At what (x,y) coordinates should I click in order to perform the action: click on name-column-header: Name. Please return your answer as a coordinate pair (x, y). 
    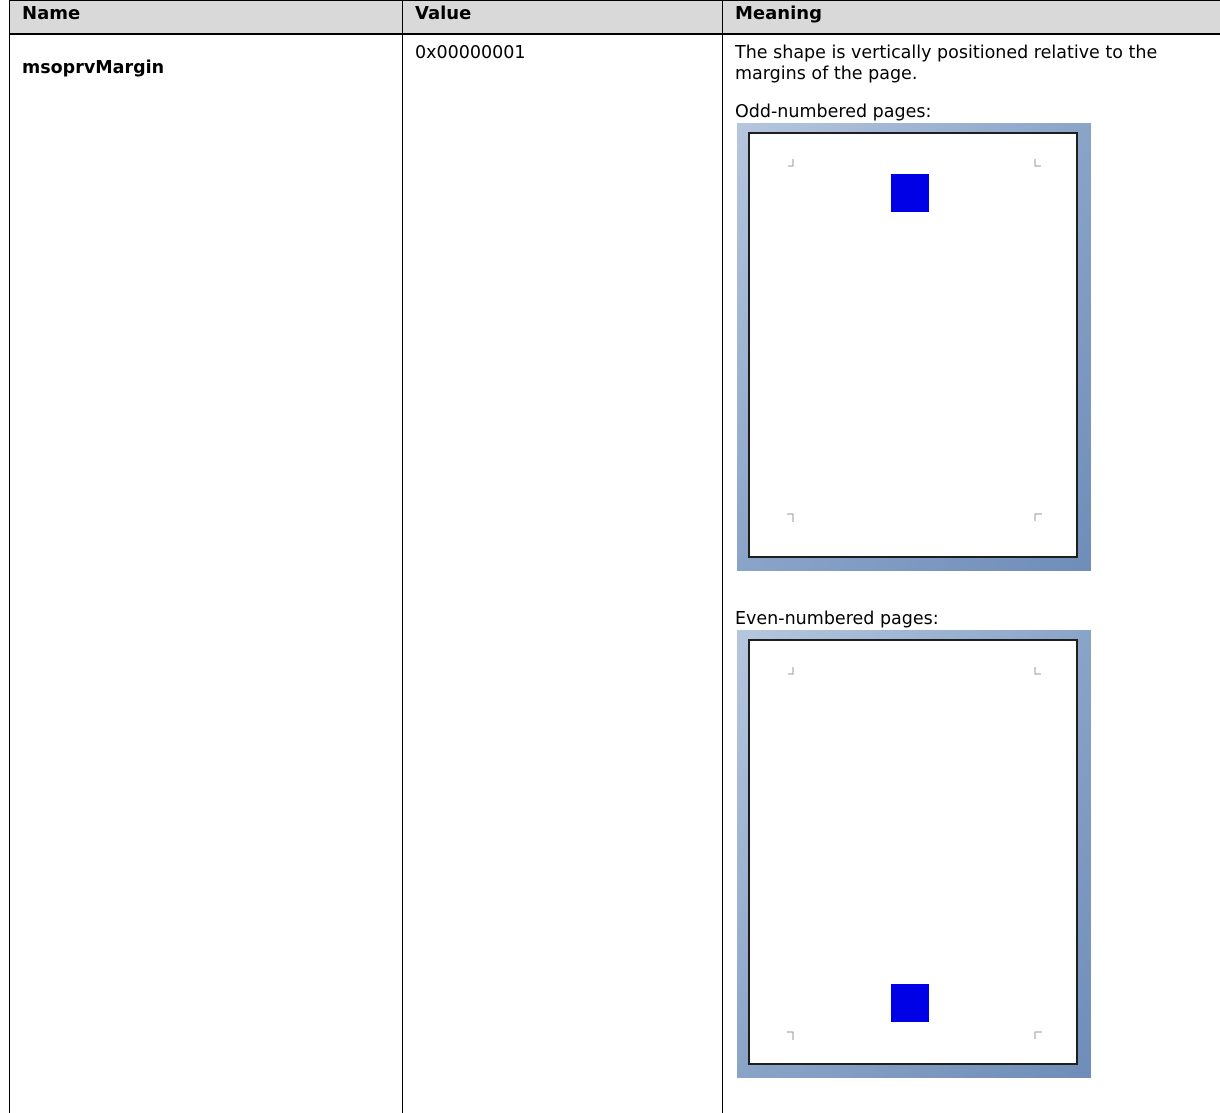
    Looking at the image, I should click on (206, 18).